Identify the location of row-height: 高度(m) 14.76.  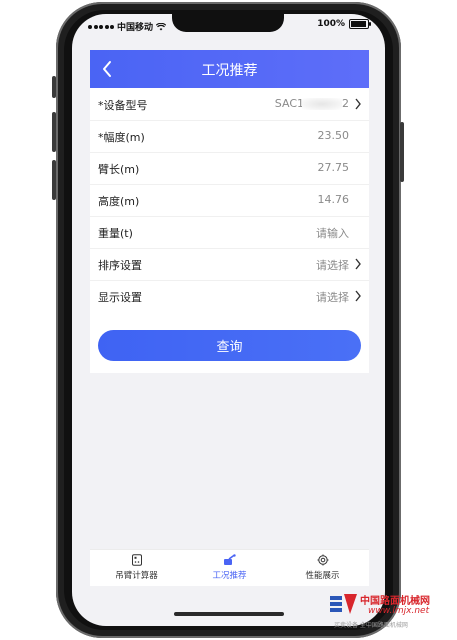
(229, 200).